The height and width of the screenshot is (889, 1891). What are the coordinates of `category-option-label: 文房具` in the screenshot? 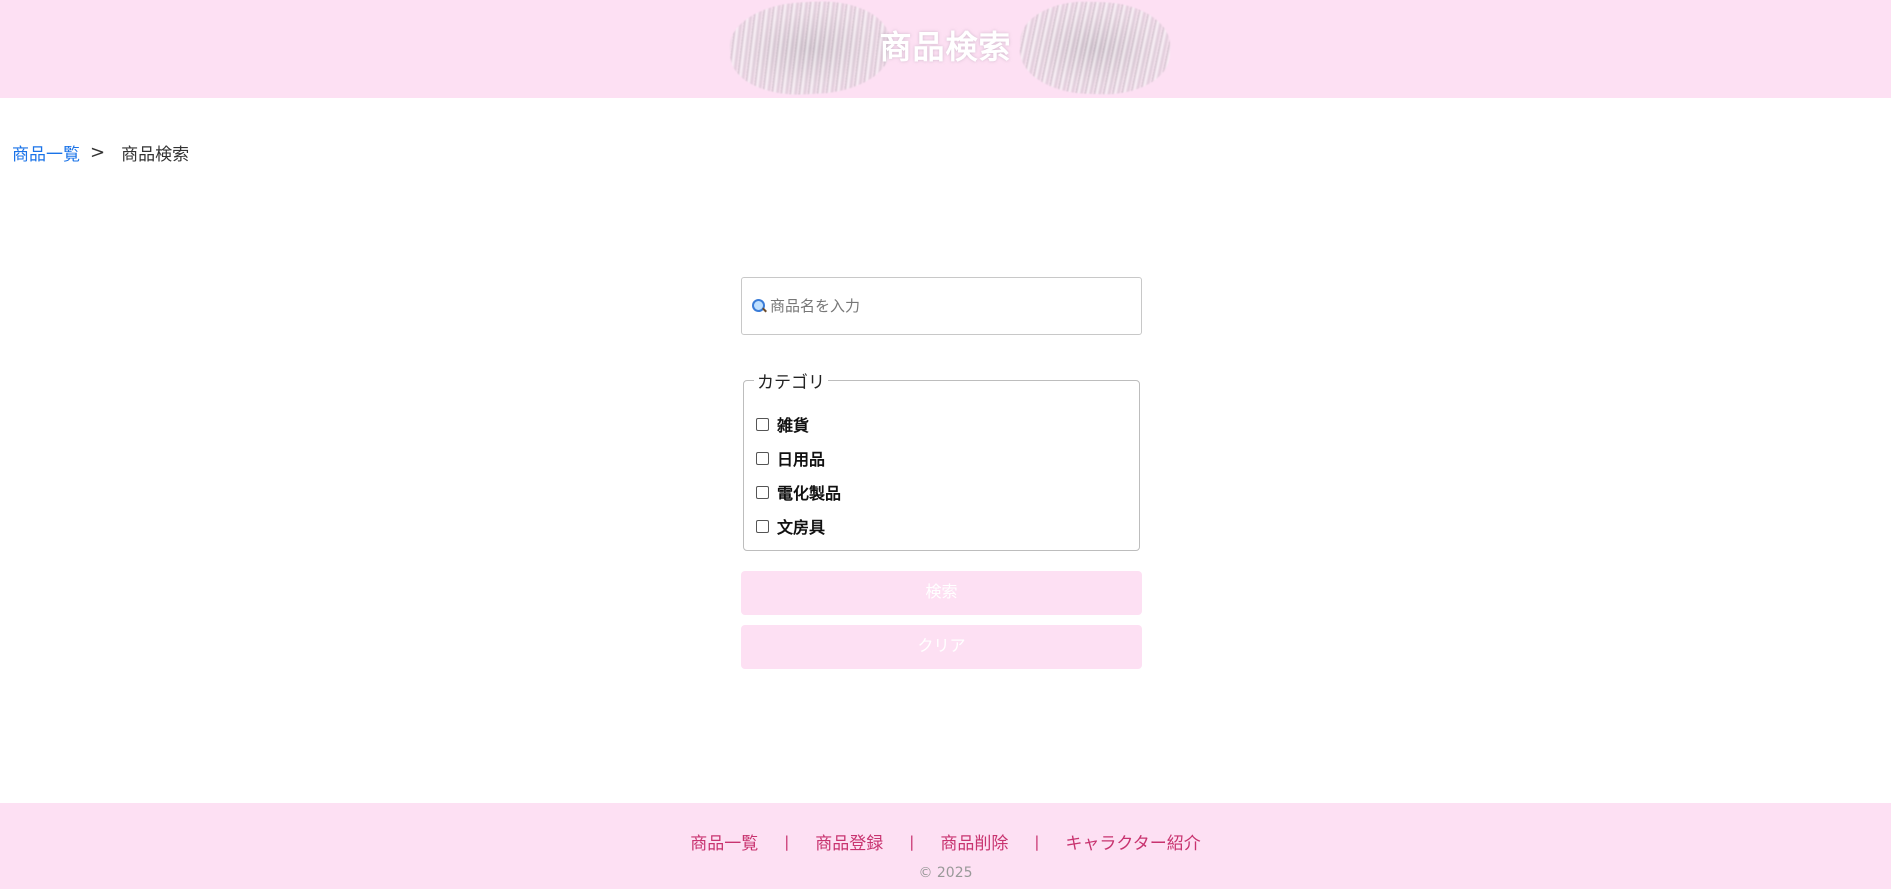 It's located at (801, 527).